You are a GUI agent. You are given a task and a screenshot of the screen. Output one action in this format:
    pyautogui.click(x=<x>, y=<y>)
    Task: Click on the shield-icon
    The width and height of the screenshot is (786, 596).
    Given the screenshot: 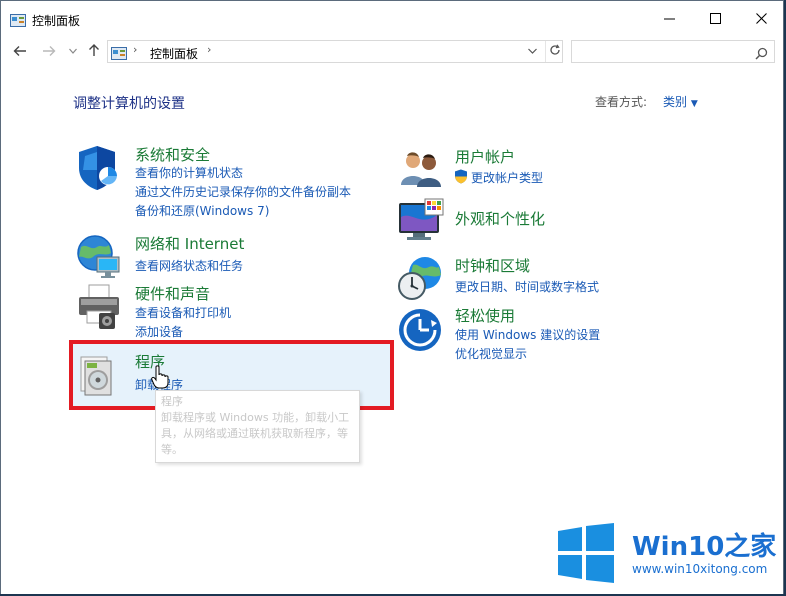 What is the action you would take?
    pyautogui.click(x=99, y=168)
    